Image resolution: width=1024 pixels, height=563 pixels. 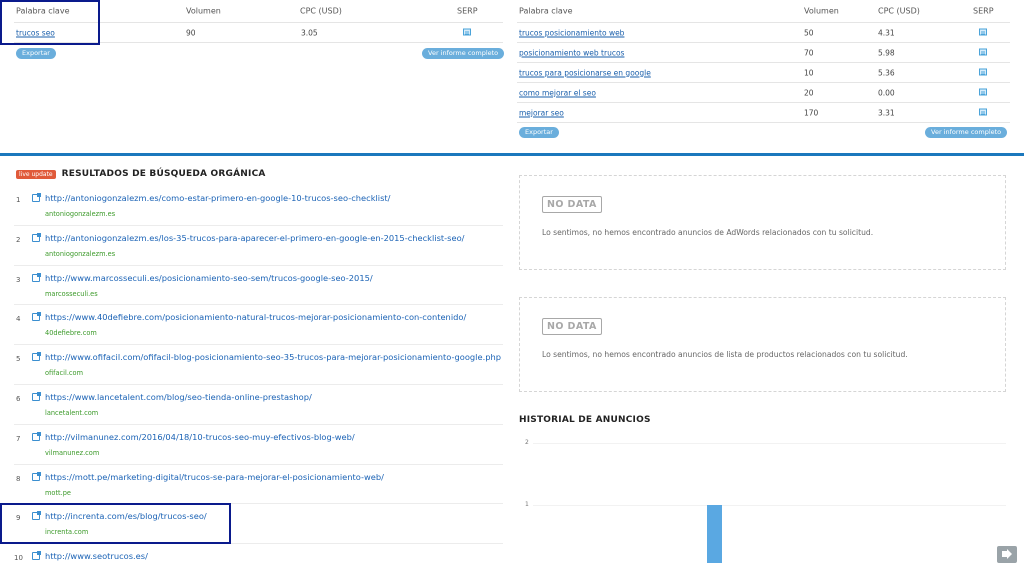 What do you see at coordinates (762, 500) in the screenshot?
I see `ad-history-chart: 2 1` at bounding box center [762, 500].